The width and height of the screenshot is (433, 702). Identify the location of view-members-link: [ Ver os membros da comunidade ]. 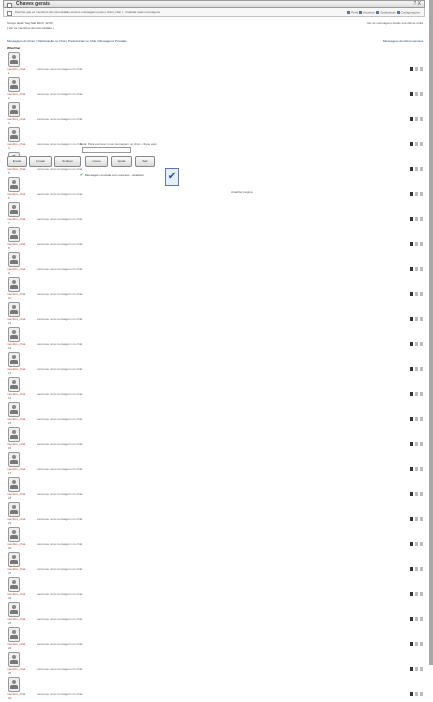
(30, 28).